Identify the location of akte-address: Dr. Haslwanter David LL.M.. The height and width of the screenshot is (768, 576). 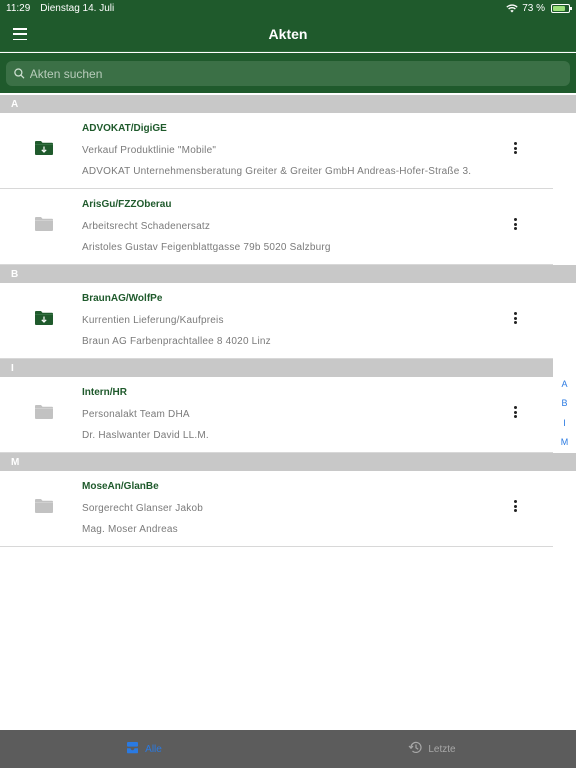
(145, 435).